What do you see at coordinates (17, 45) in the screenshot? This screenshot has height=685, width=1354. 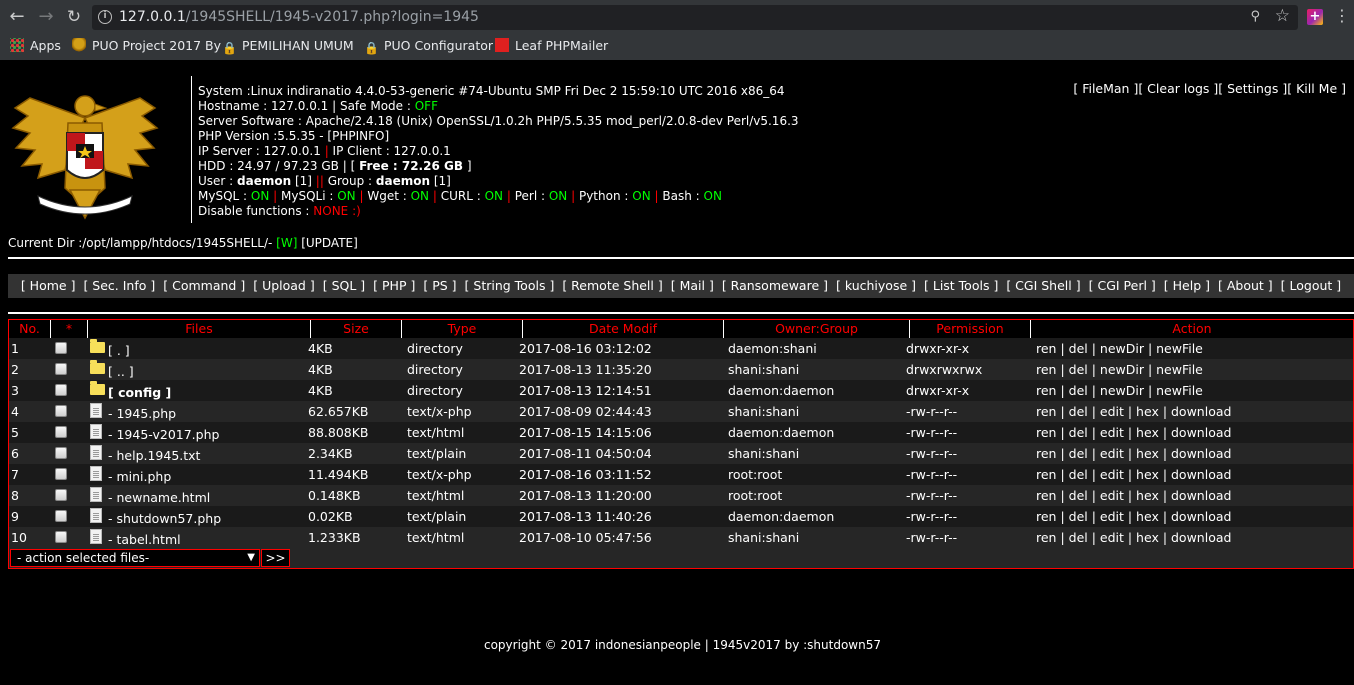 I see `apps-grid-icon` at bounding box center [17, 45].